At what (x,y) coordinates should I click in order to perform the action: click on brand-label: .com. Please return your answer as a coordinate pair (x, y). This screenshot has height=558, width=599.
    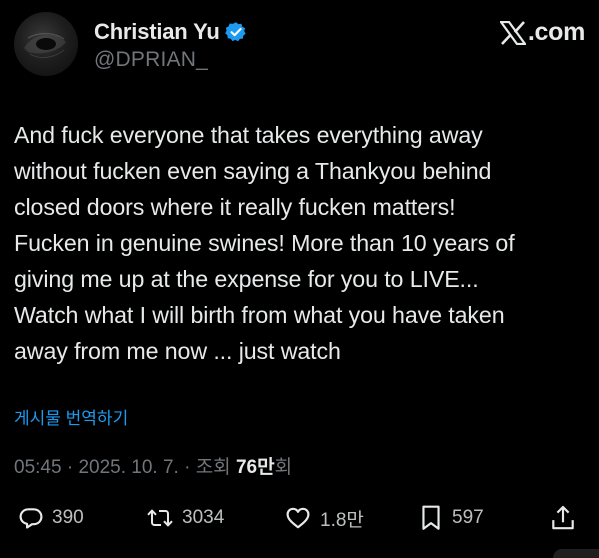
    Looking at the image, I should click on (556, 32).